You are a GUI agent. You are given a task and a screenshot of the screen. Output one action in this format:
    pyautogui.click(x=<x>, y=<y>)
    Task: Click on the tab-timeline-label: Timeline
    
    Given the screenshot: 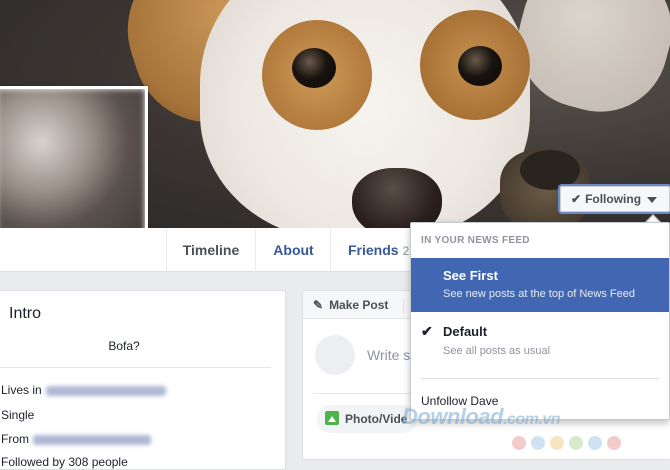 What is the action you would take?
    pyautogui.click(x=211, y=250)
    